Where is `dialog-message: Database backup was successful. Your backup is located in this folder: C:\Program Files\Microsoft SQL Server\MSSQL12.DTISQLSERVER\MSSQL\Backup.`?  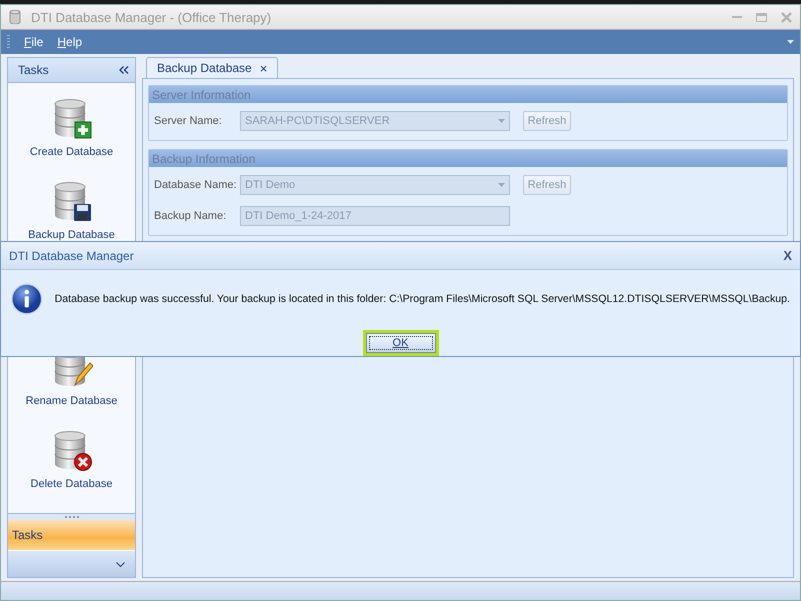 dialog-message: Database backup was successful. Your backup is located in this folder: C:\Program Files\Microsoft SQL Server\MSSQL12.DTISQLSERVER\MSSQL\Backup. is located at coordinates (422, 299).